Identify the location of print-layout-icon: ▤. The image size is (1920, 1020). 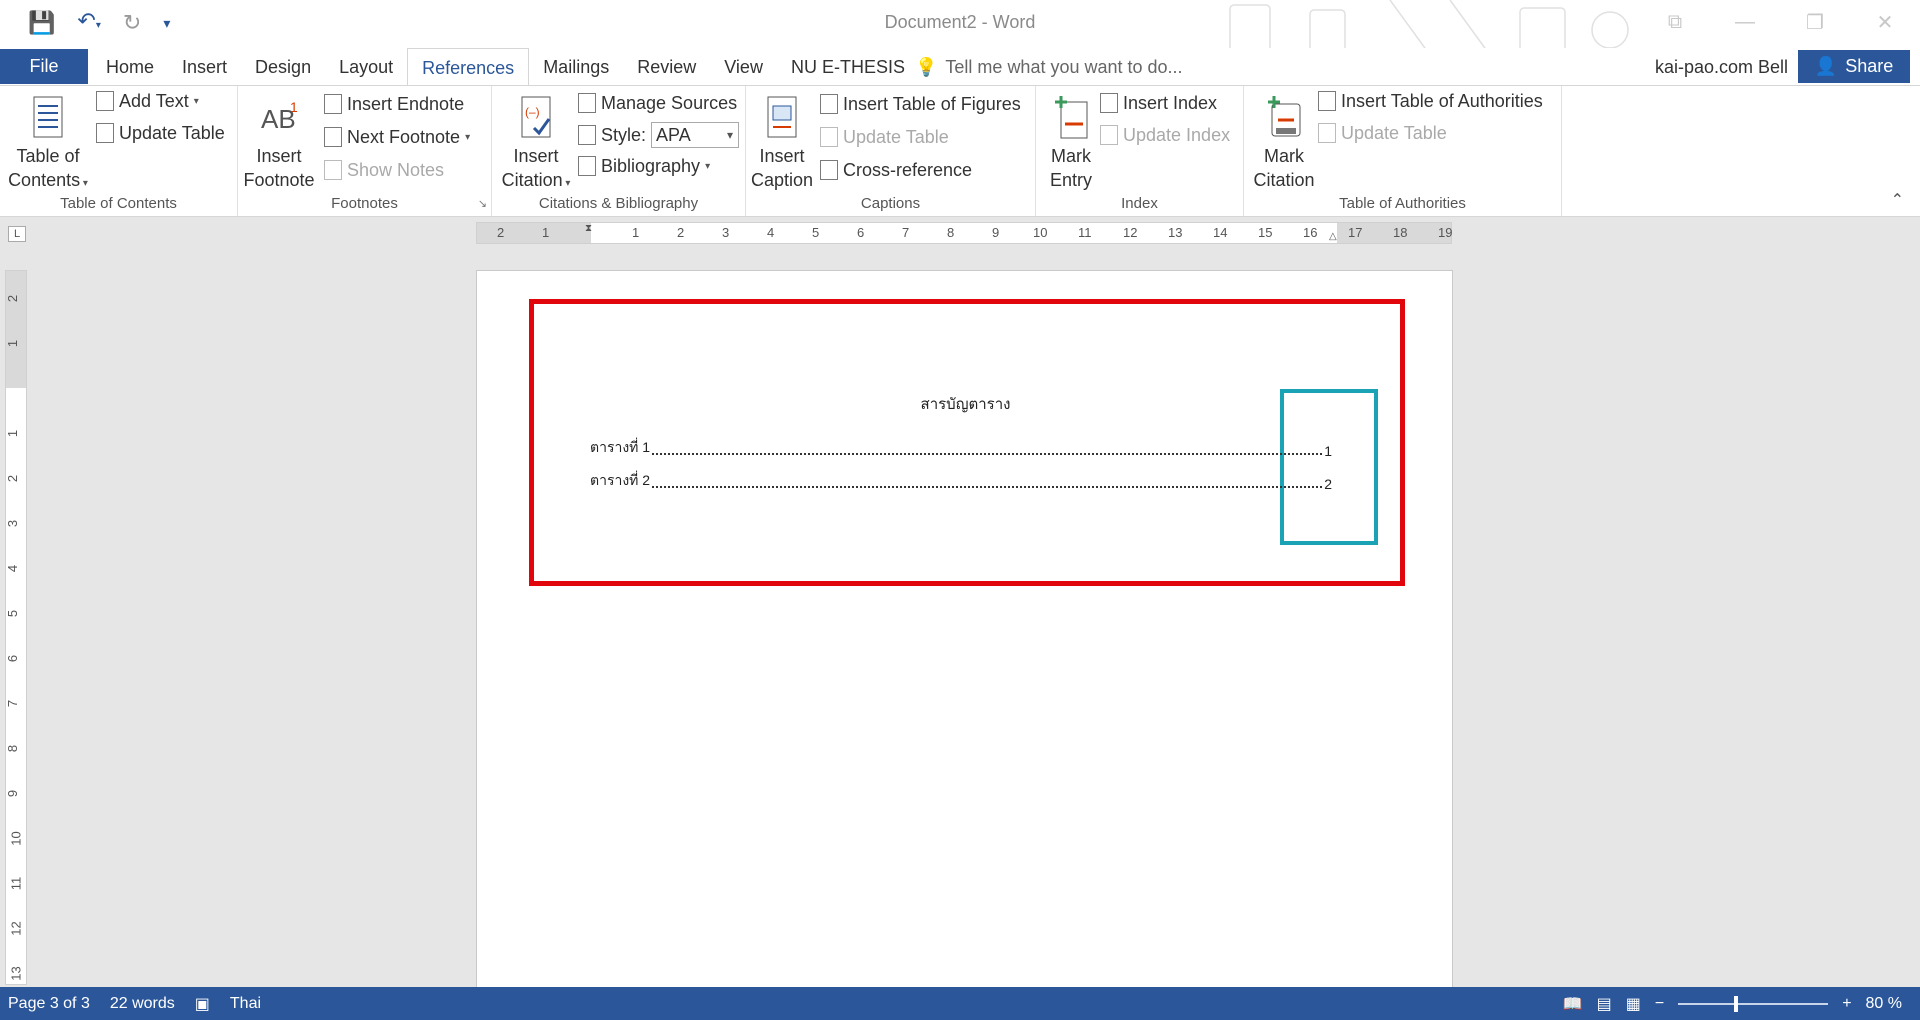
(1604, 1004).